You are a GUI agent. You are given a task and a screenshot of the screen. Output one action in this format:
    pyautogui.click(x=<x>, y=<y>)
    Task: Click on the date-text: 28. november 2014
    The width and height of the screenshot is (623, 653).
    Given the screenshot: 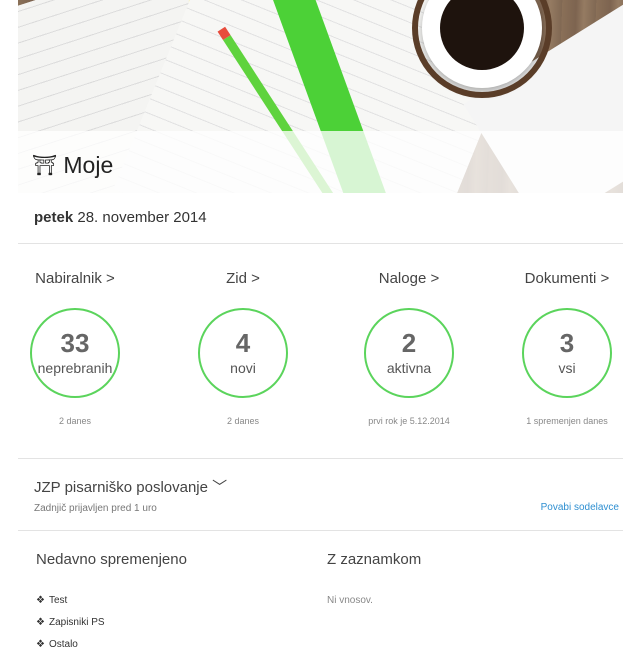 What is the action you would take?
    pyautogui.click(x=142, y=217)
    